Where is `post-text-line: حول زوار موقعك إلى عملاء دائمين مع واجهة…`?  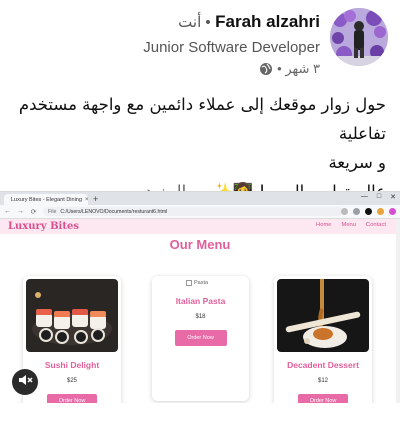
post-text-line: حول زوار موقعك إلى عملاء دائمين مع واجهة… is located at coordinates (202, 119).